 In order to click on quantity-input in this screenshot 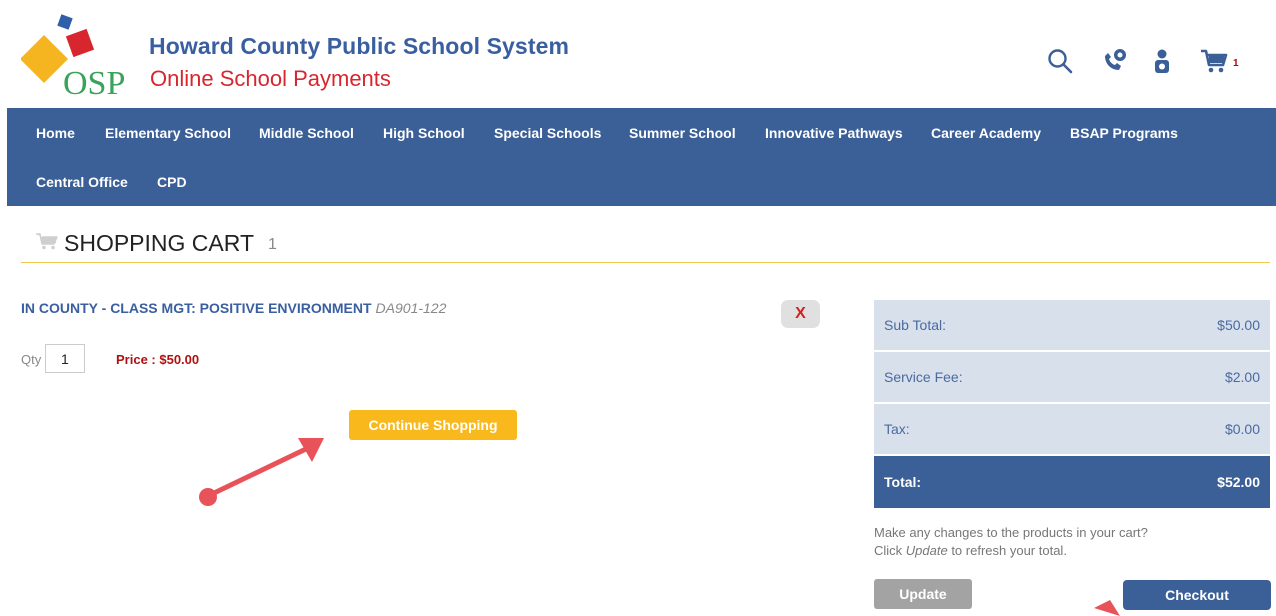, I will do `click(65, 358)`.